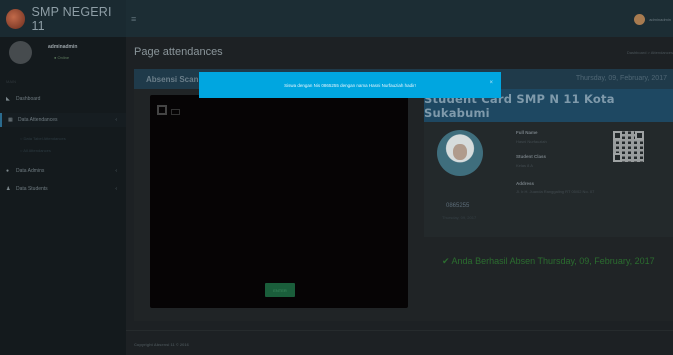 The image size is (673, 355). What do you see at coordinates (178, 52) in the screenshot?
I see `page-title: Page attendances` at bounding box center [178, 52].